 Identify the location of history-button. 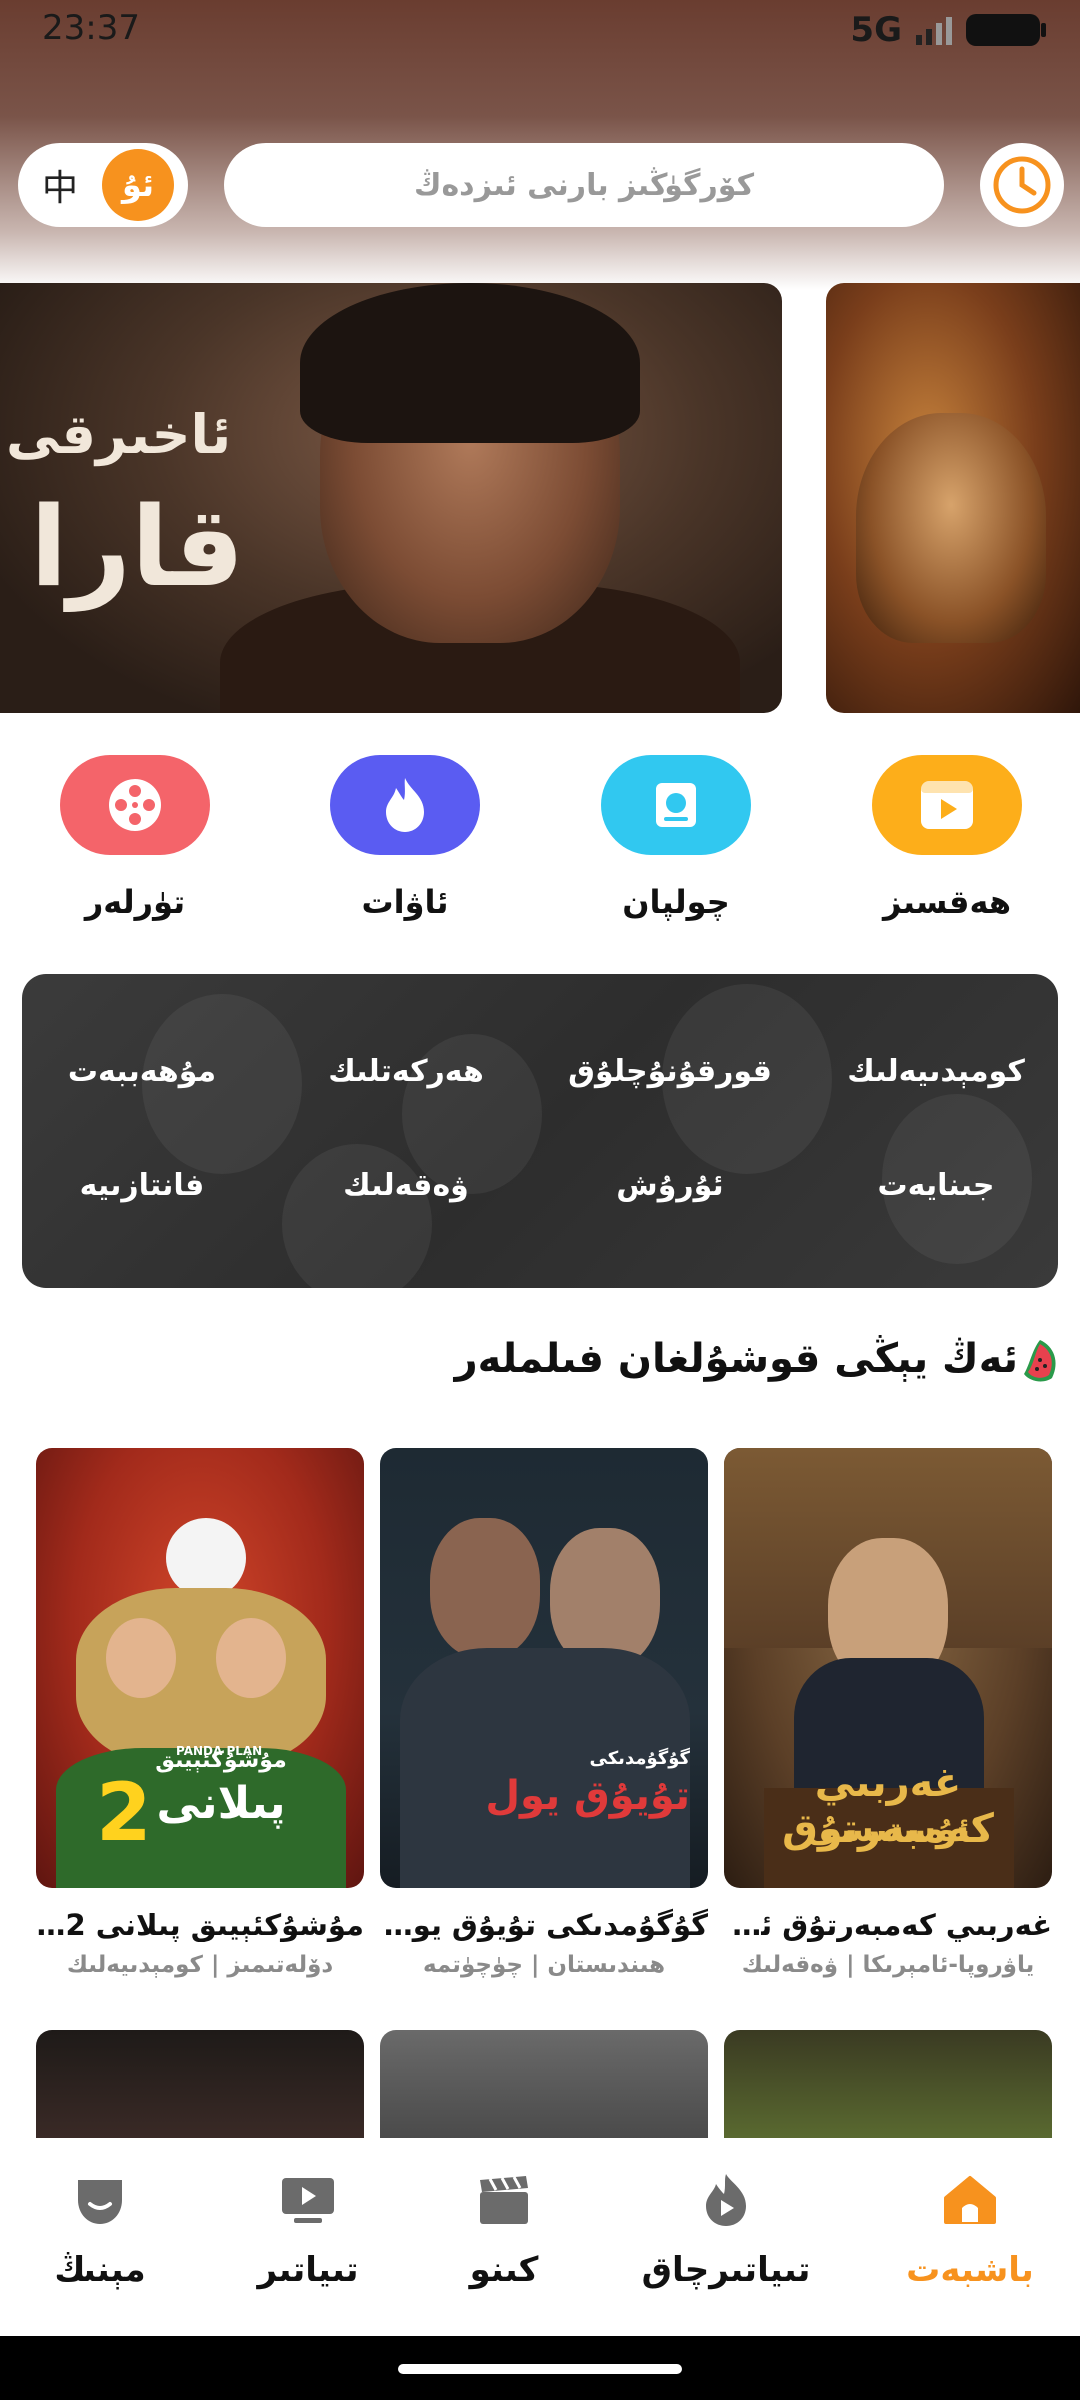
(1022, 185).